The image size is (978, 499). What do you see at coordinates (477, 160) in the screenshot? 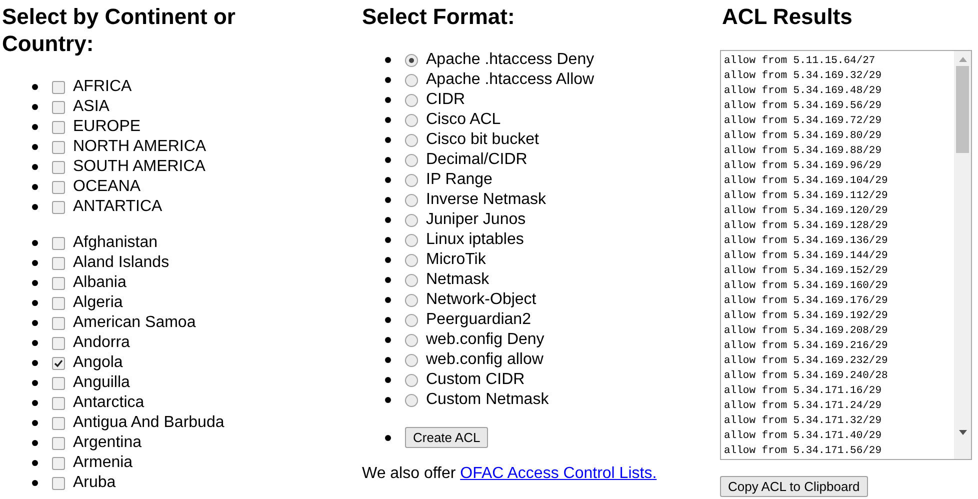
I see `radio-label: Decimal/CIDR` at bounding box center [477, 160].